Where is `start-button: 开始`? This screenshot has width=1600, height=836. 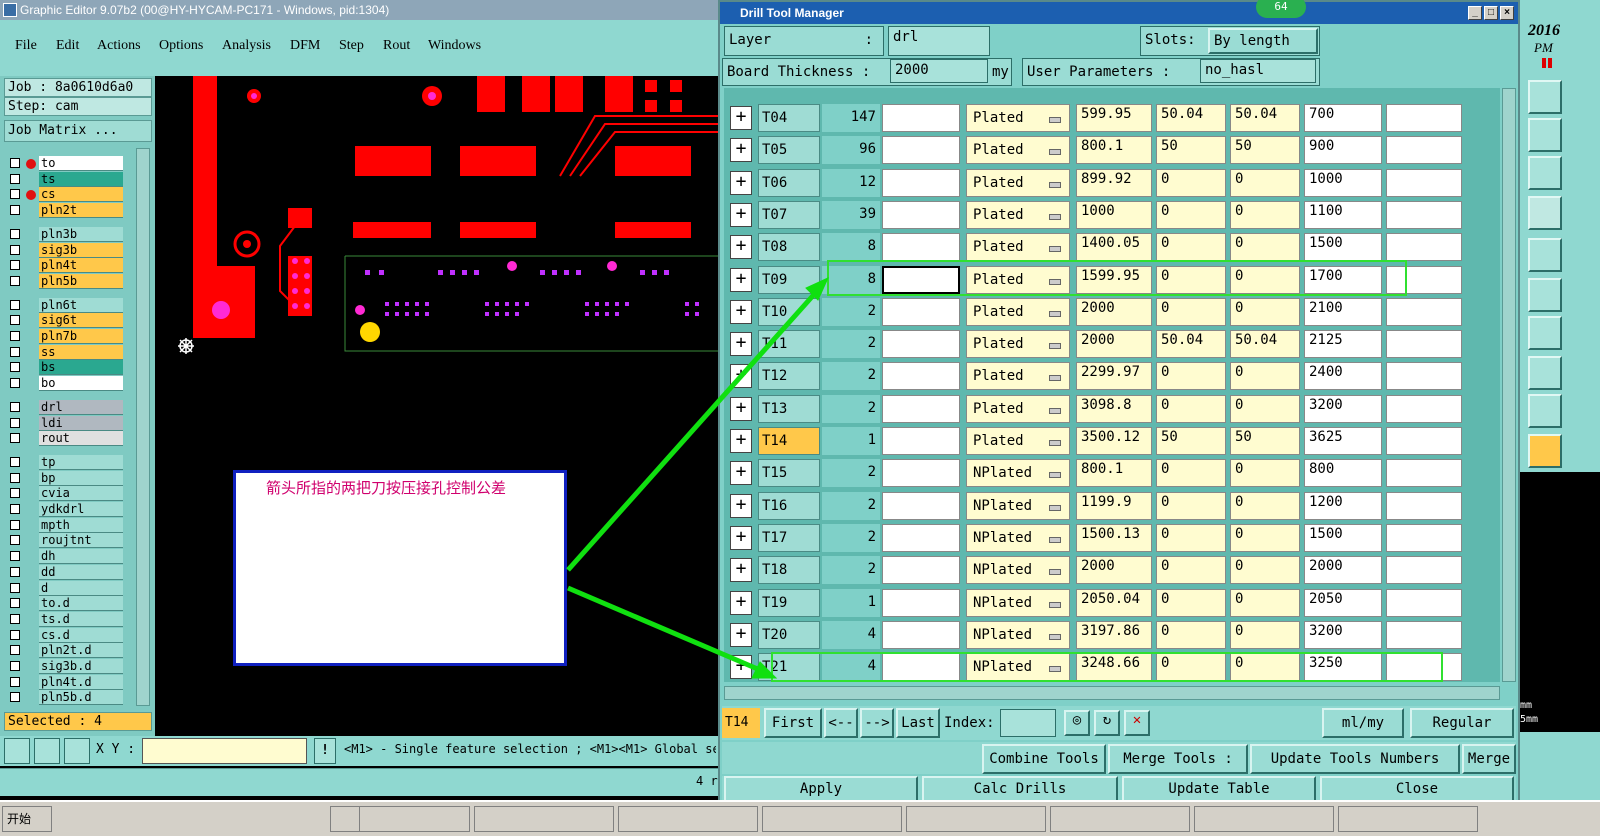
start-button: 开始 is located at coordinates (27, 819).